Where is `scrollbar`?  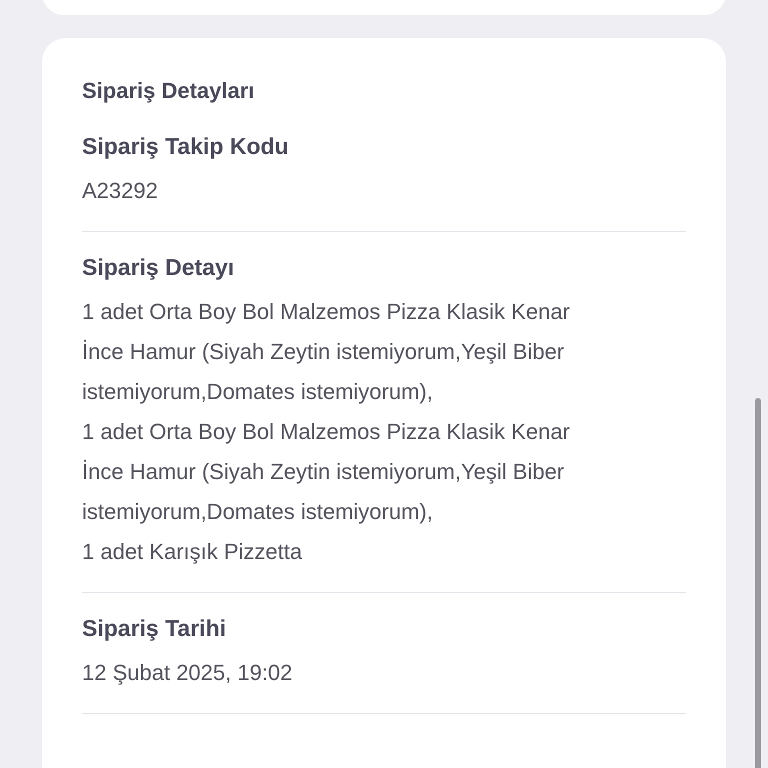 scrollbar is located at coordinates (758, 583).